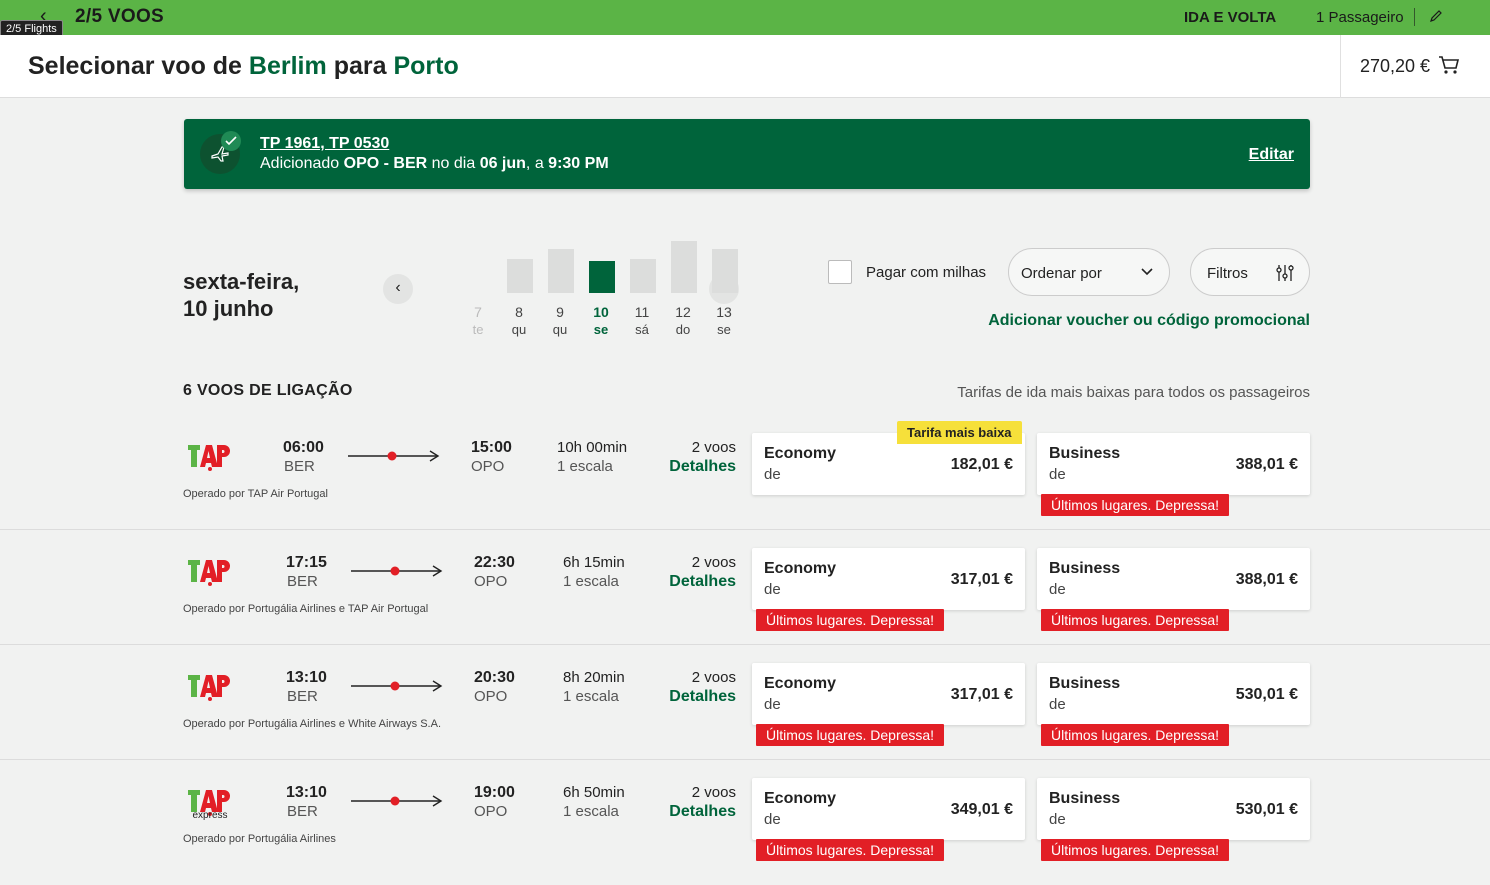 The image size is (1490, 885). I want to click on sort-dropdown: Ordenar por, so click(1089, 272).